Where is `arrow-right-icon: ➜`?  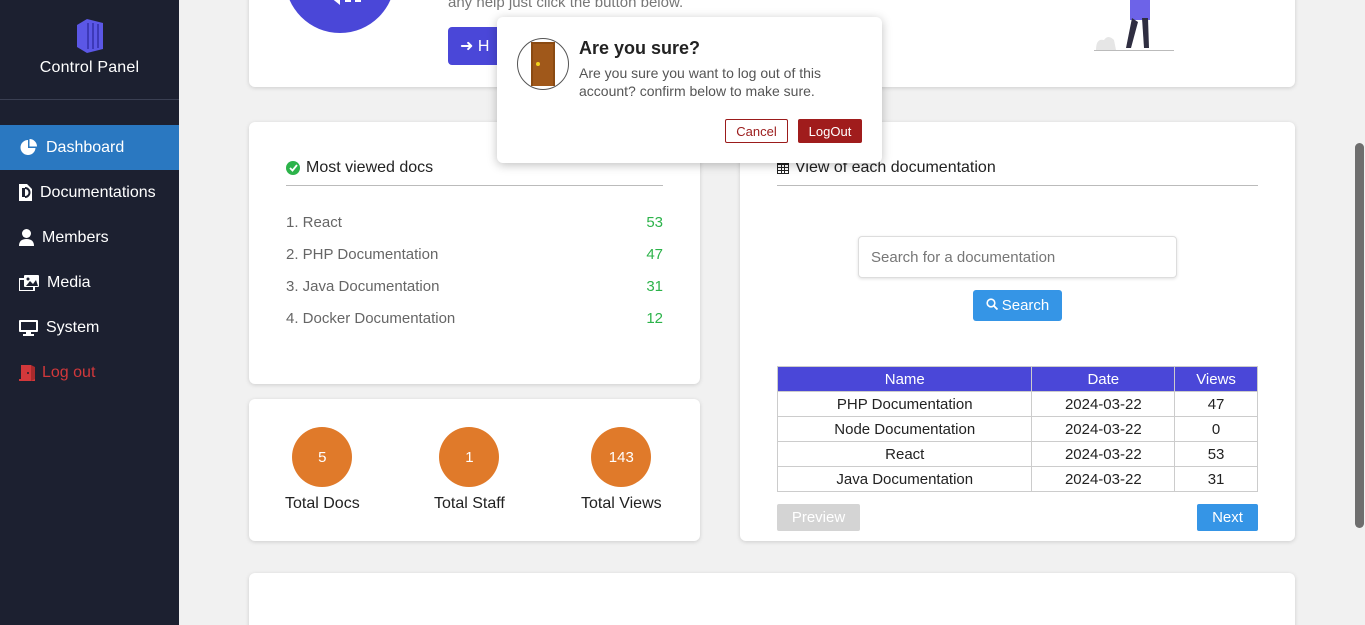
arrow-right-icon: ➜ is located at coordinates (467, 46).